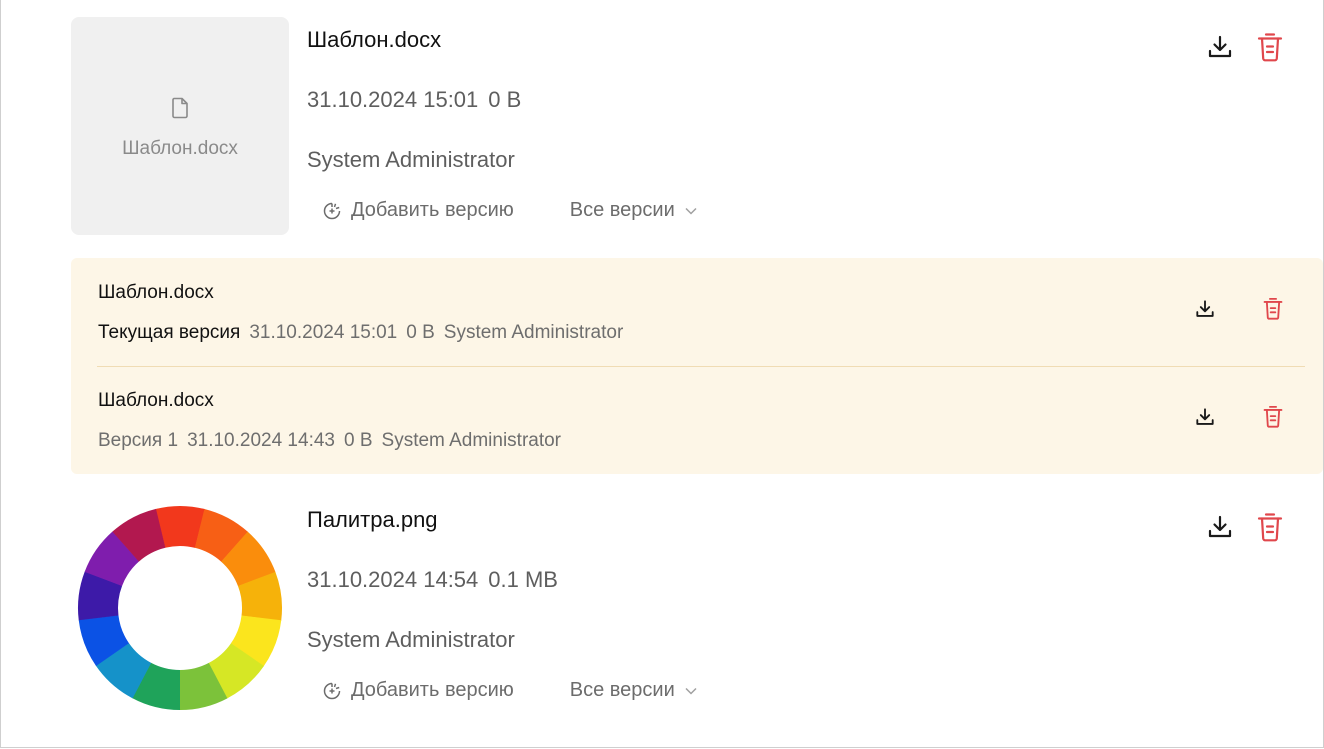 The width and height of the screenshot is (1324, 749). Describe the element at coordinates (523, 579) in the screenshot. I see `file-size: 0.1 MB` at that location.